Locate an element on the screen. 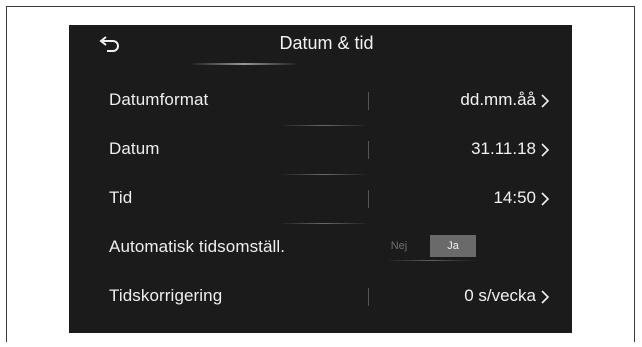  setting-row-datumformat: Datumformat dd.mm.åå is located at coordinates (320, 101).